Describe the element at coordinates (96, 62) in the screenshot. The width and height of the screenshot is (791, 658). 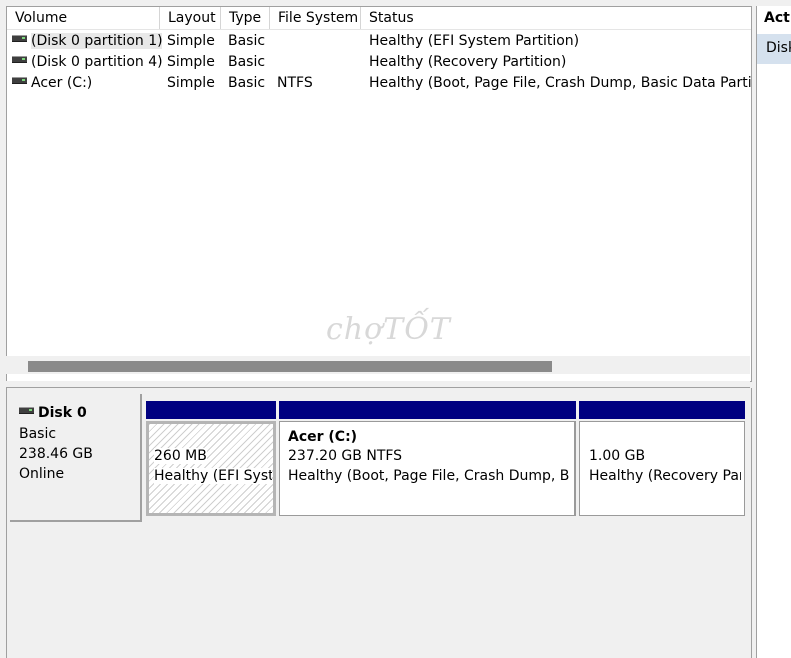
I see `volume-name: (Disk 0 partition 4)` at that location.